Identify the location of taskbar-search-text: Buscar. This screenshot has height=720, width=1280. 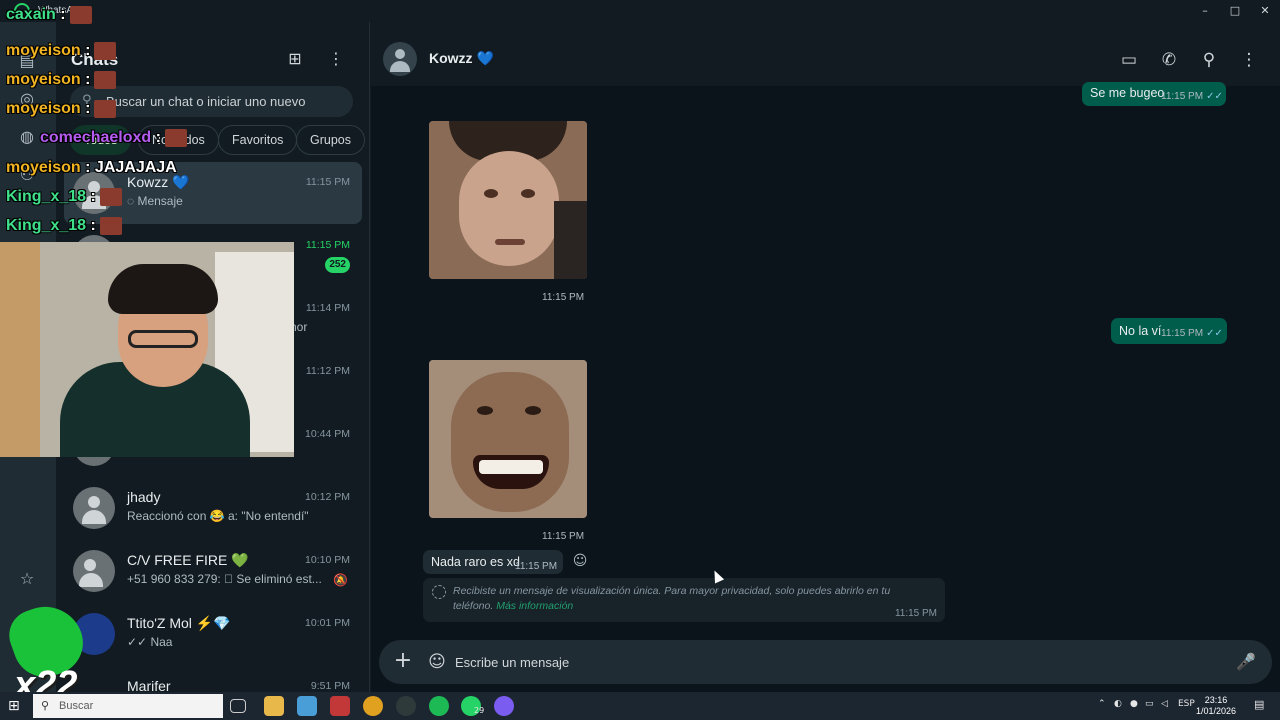
(76, 706).